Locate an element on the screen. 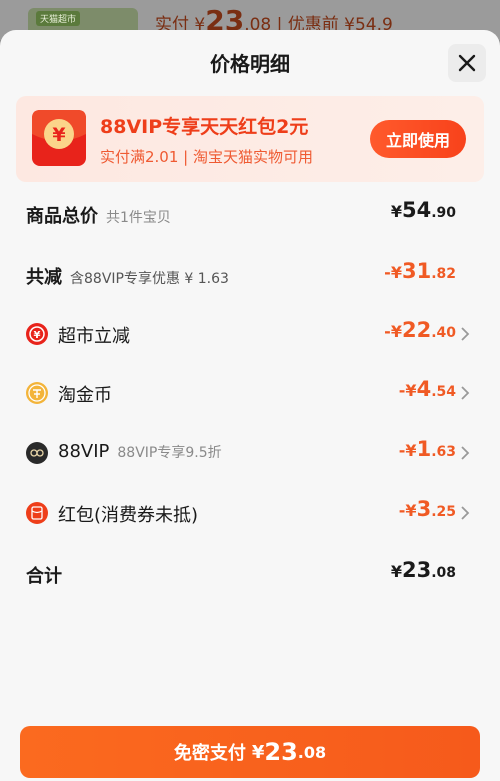 This screenshot has width=500, height=781. promo-subtitle: 实付满2.01 | 淘宝天猫实物可用 is located at coordinates (206, 157).